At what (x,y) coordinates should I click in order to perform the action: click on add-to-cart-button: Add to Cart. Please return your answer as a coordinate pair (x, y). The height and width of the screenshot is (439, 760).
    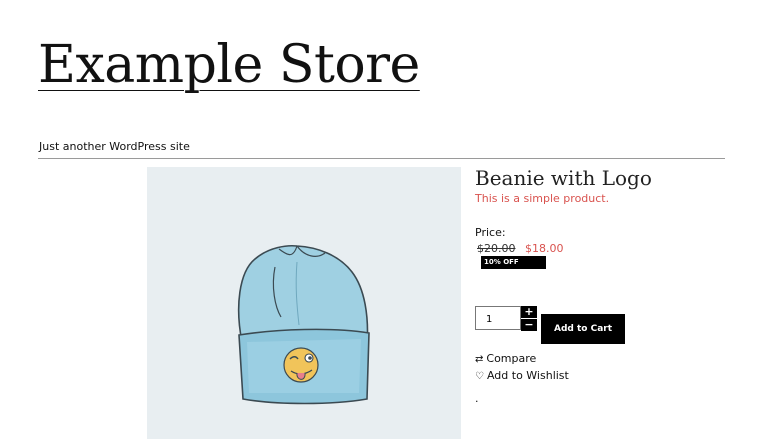
    Looking at the image, I should click on (583, 329).